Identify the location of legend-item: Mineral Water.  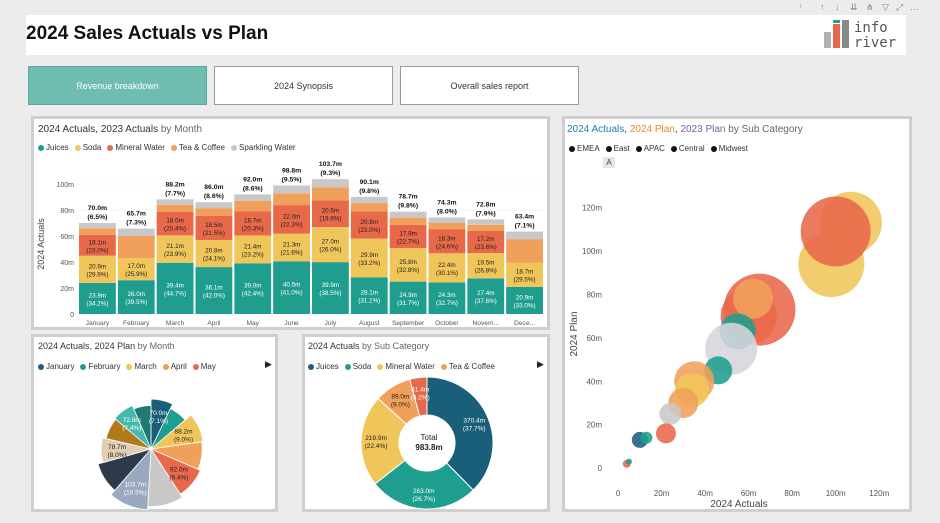
(406, 366).